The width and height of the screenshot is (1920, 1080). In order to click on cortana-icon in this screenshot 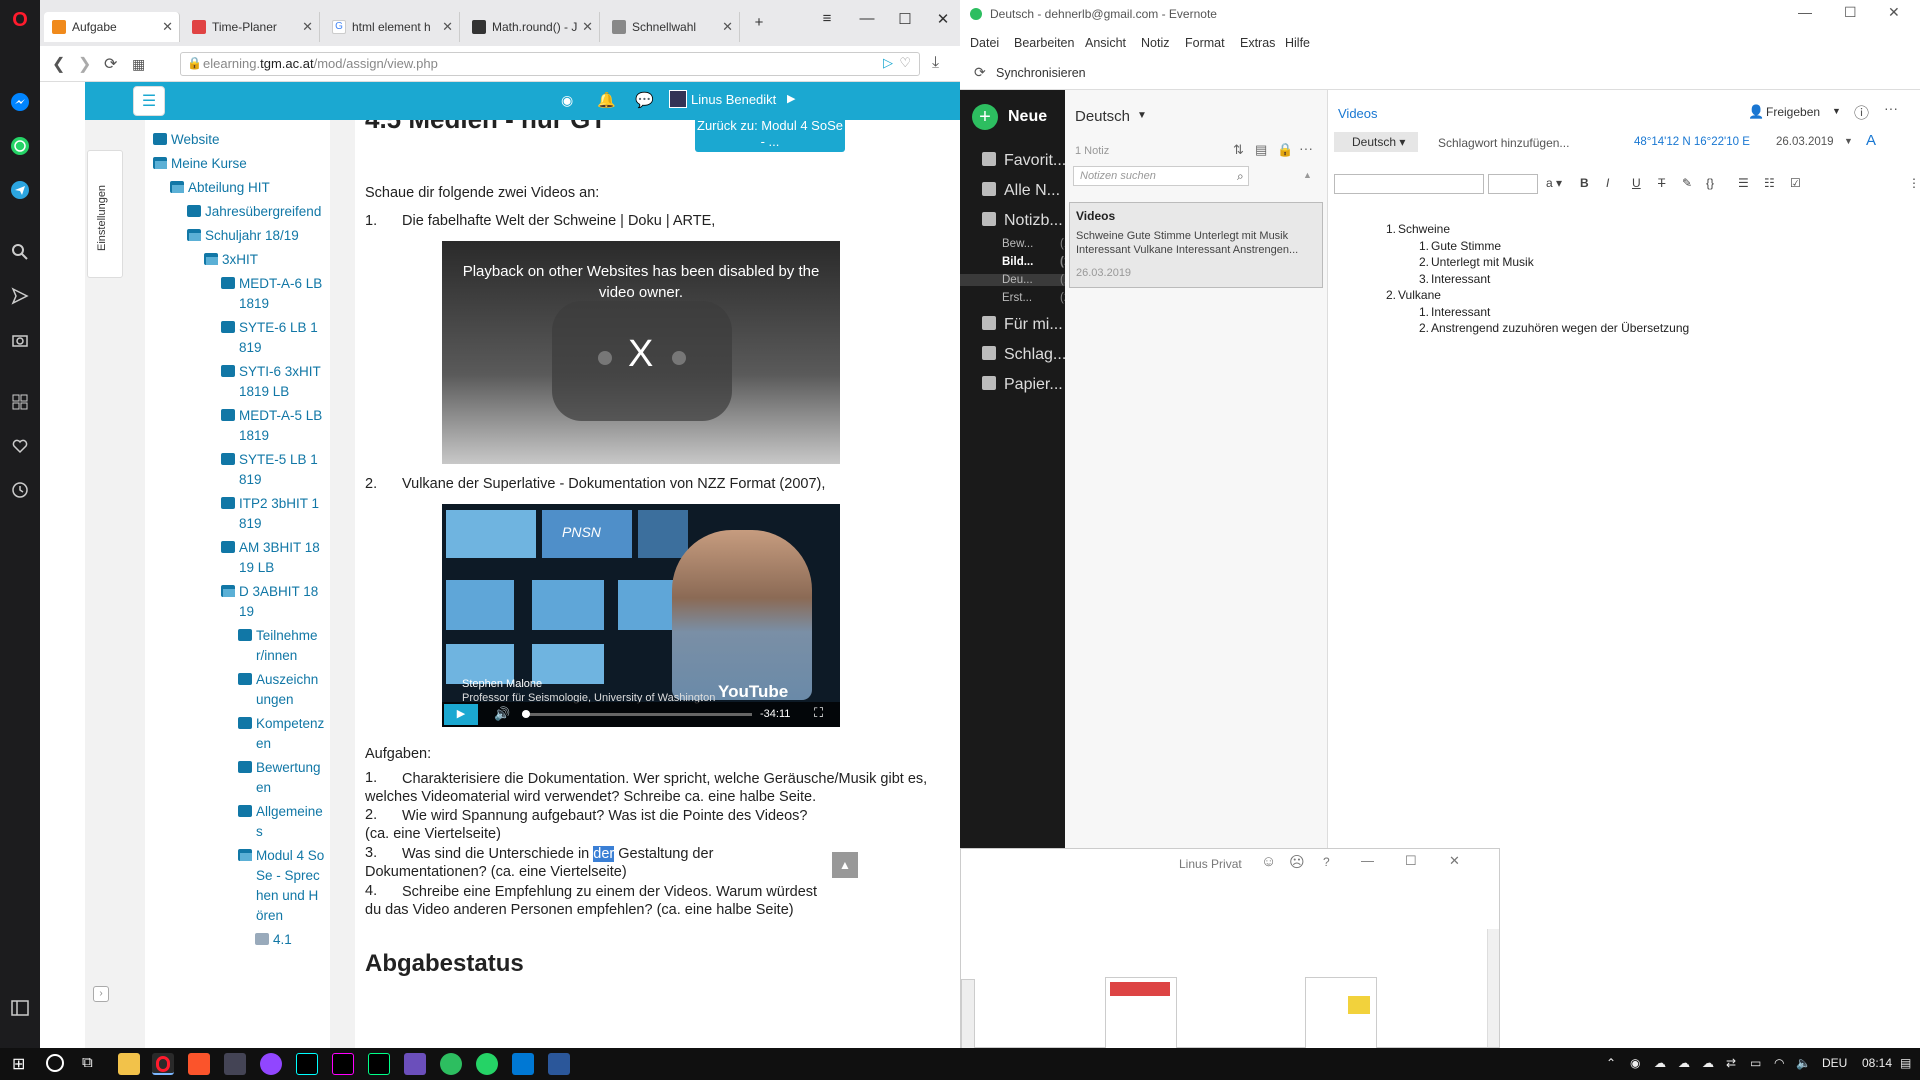, I will do `click(55, 1063)`.